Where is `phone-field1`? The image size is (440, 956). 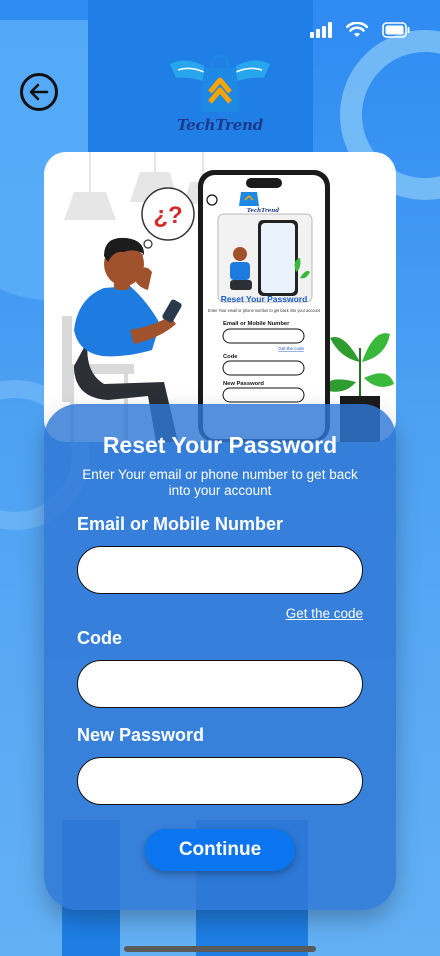 phone-field1 is located at coordinates (263, 336).